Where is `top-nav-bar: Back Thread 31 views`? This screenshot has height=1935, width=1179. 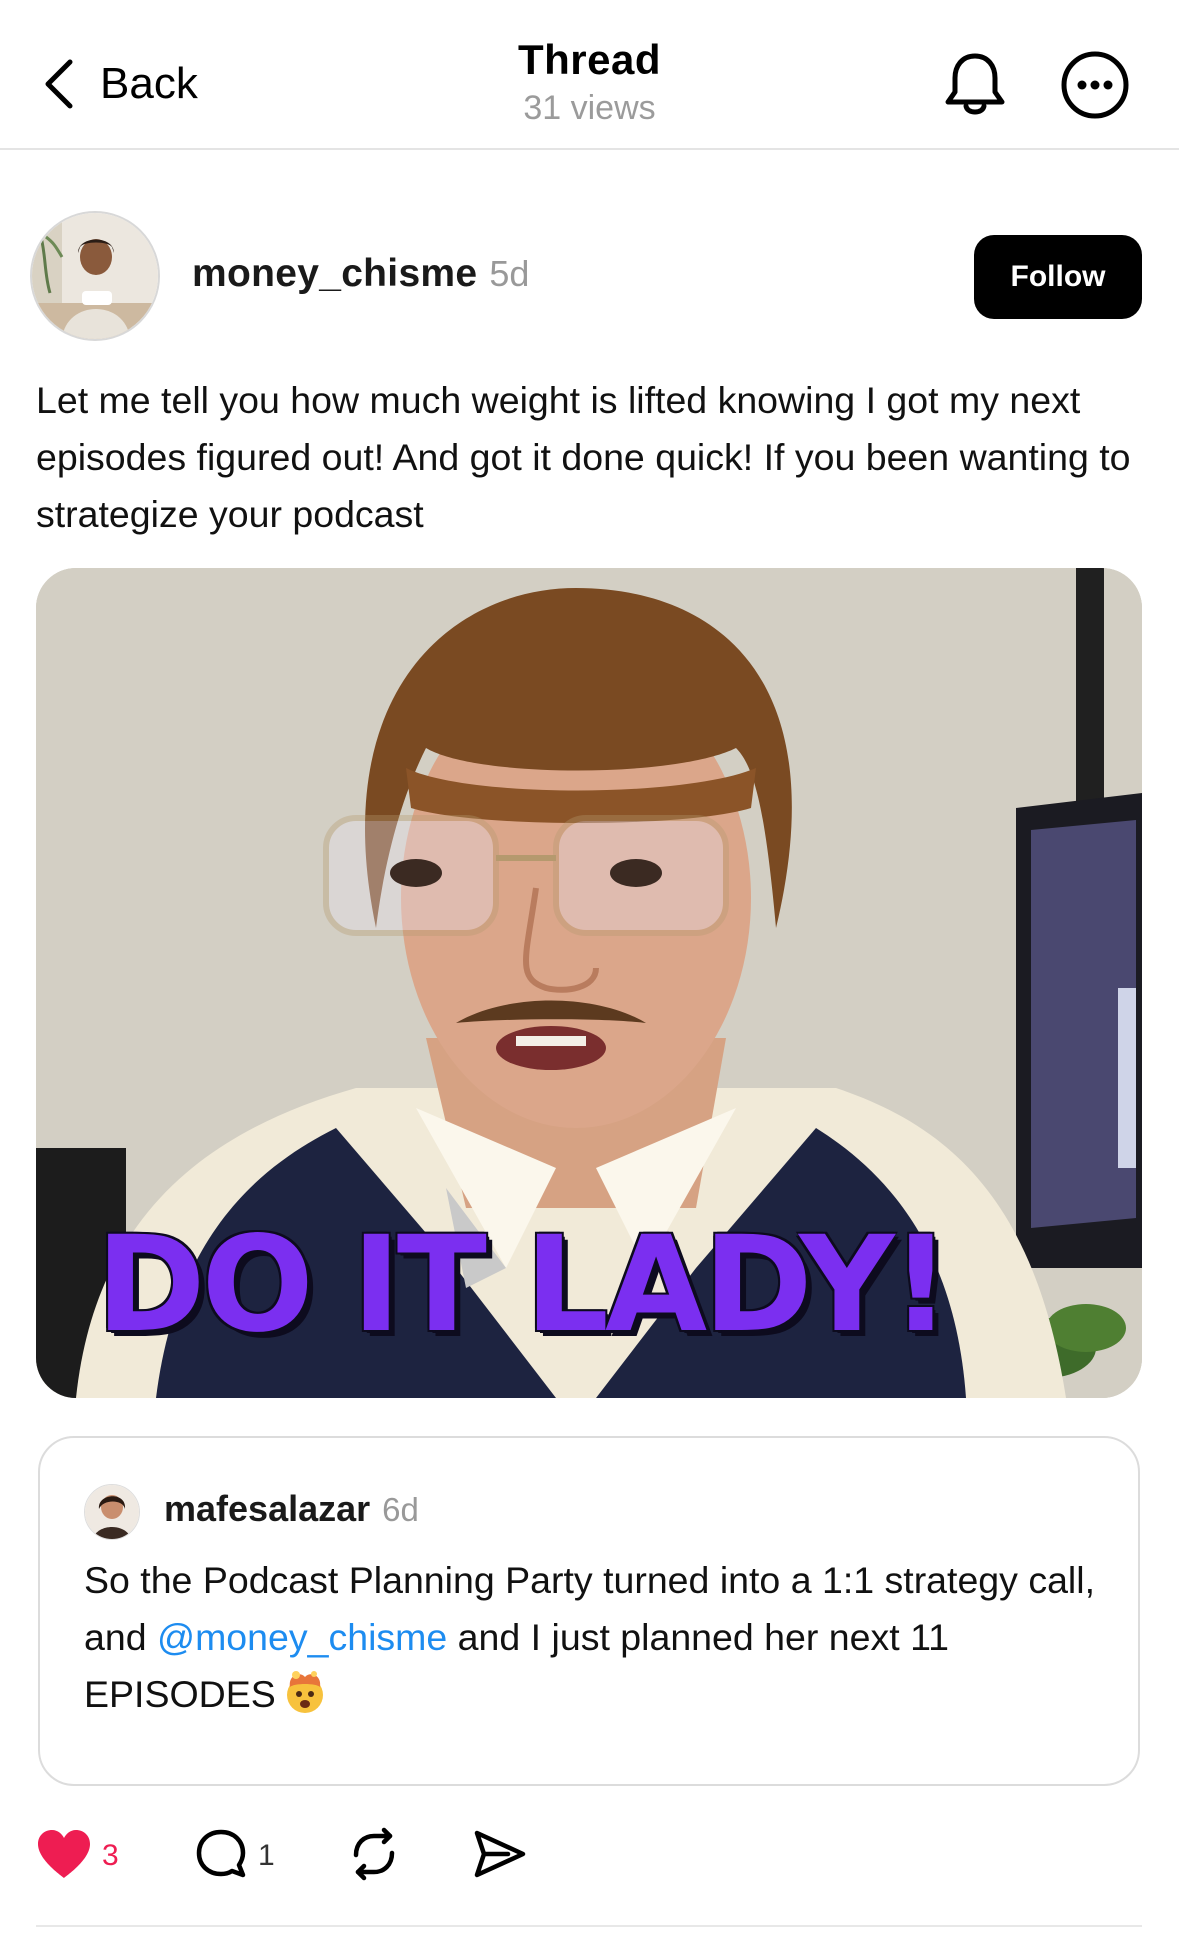 top-nav-bar: Back Thread 31 views is located at coordinates (589, 74).